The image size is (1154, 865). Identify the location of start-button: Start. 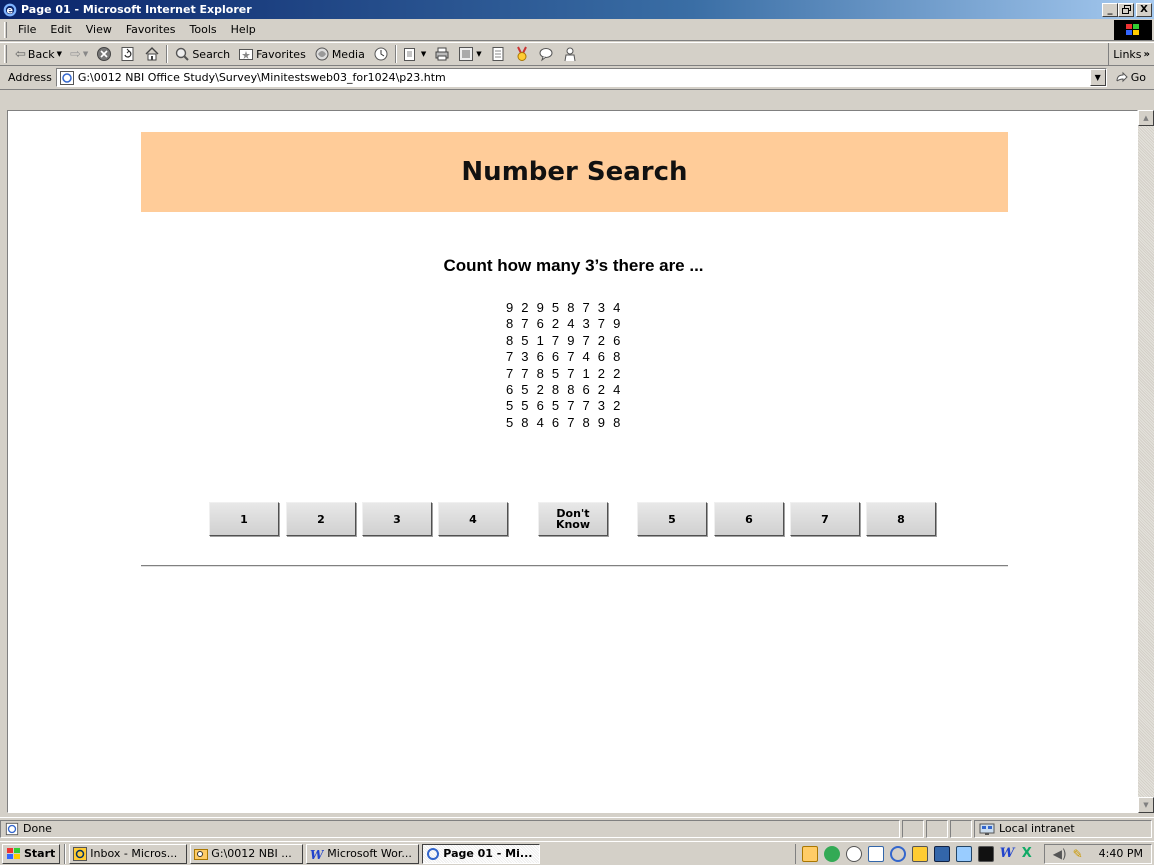
(31, 853).